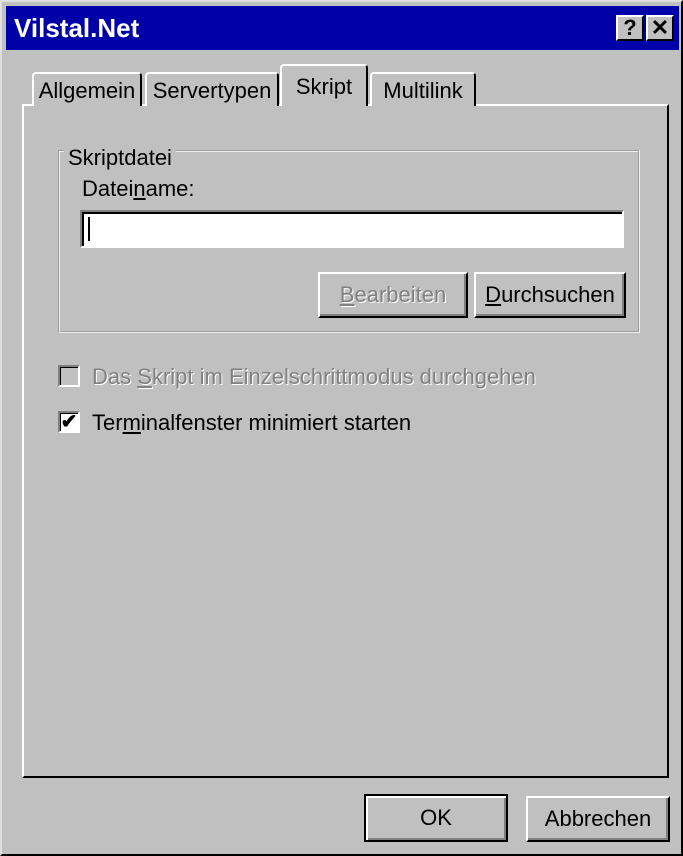 The image size is (683, 856). I want to click on groupbox-legend: Skriptdatei, so click(120, 158).